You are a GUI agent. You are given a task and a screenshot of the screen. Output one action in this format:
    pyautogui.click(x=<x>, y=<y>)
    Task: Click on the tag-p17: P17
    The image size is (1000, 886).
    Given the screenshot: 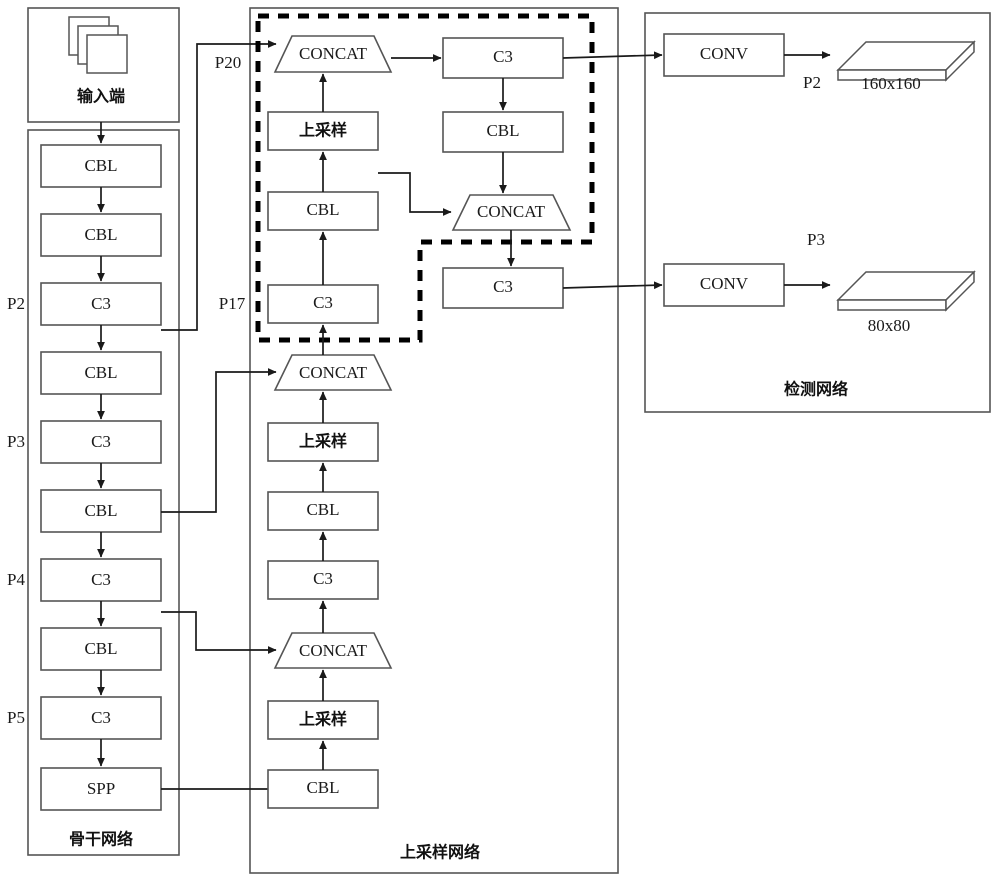 What is the action you would take?
    pyautogui.click(x=232, y=303)
    